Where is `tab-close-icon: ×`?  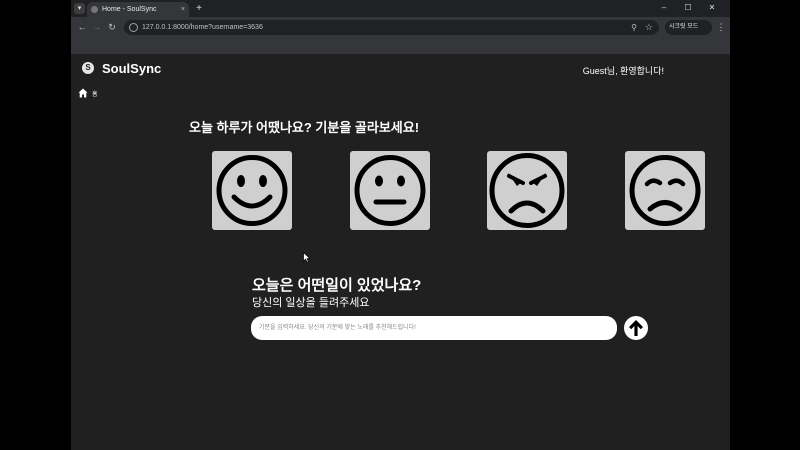 tab-close-icon: × is located at coordinates (183, 9).